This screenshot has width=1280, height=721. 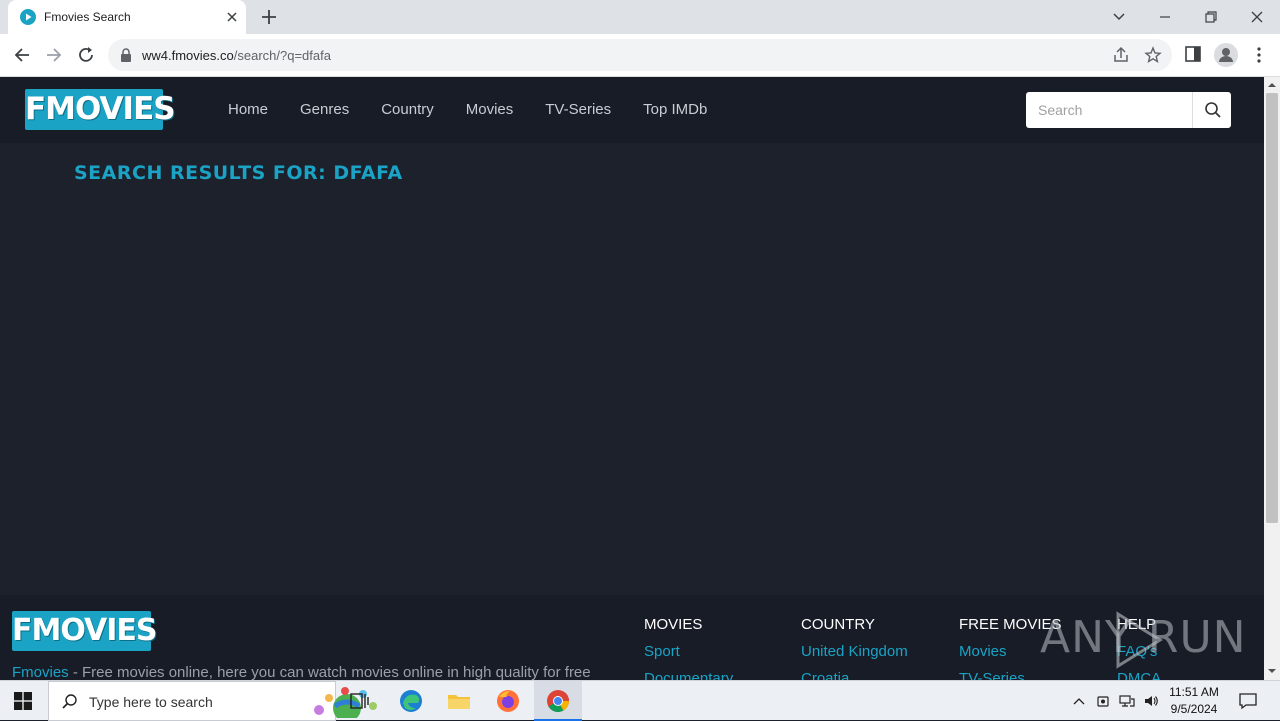 I want to click on taskbar-clock: 11:51 AM 9/5/2024, so click(x=1194, y=701).